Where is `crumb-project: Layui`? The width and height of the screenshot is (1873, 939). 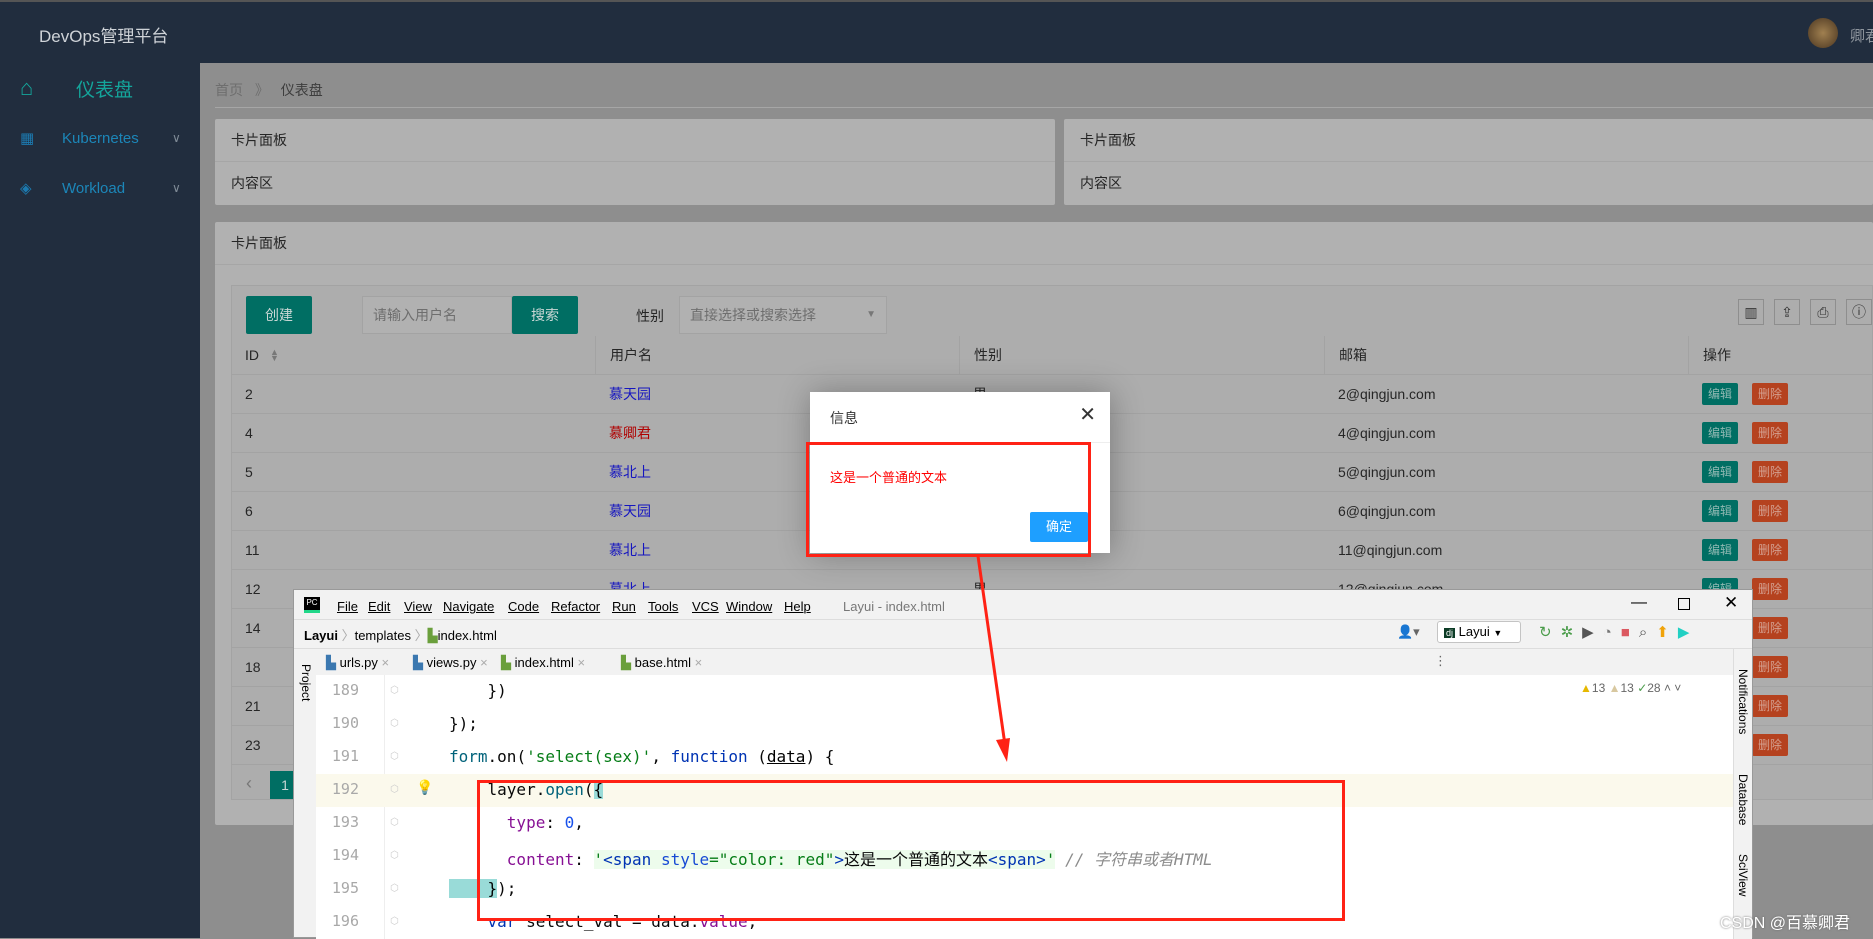
crumb-project: Layui is located at coordinates (321, 635).